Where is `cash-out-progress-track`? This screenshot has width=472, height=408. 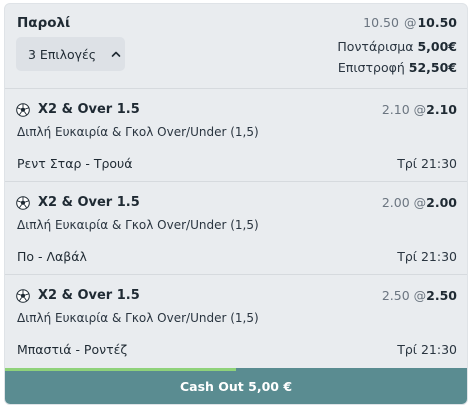
cash-out-progress-track is located at coordinates (236, 369).